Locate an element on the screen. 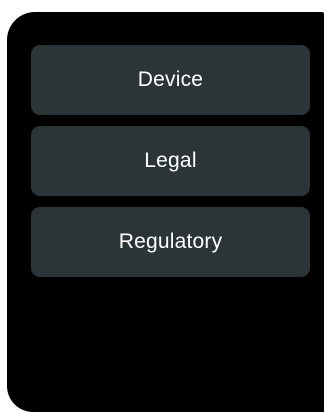  menu-item-label: Regulatory is located at coordinates (170, 241).